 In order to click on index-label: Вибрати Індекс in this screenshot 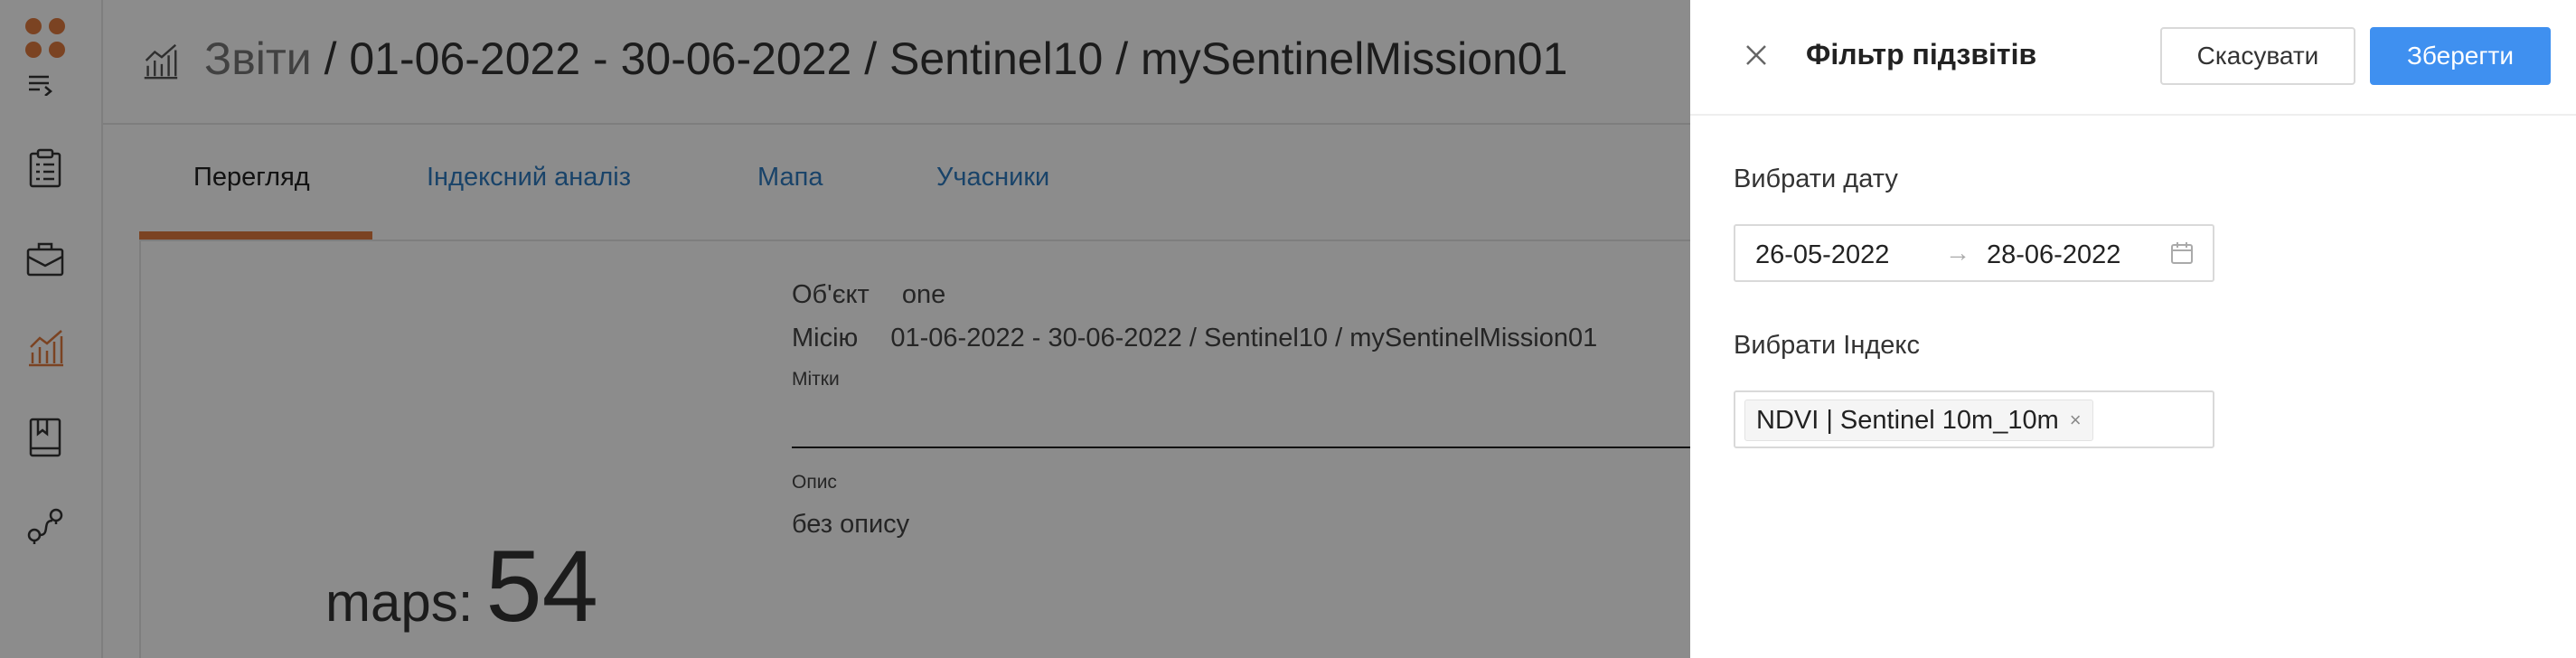, I will do `click(1827, 345)`.